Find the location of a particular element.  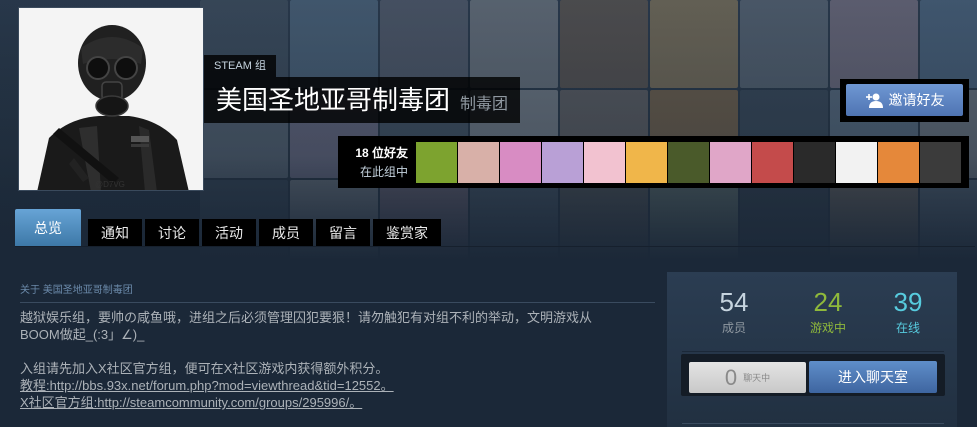

enter-chat-button: 进入聊天室 is located at coordinates (873, 377).